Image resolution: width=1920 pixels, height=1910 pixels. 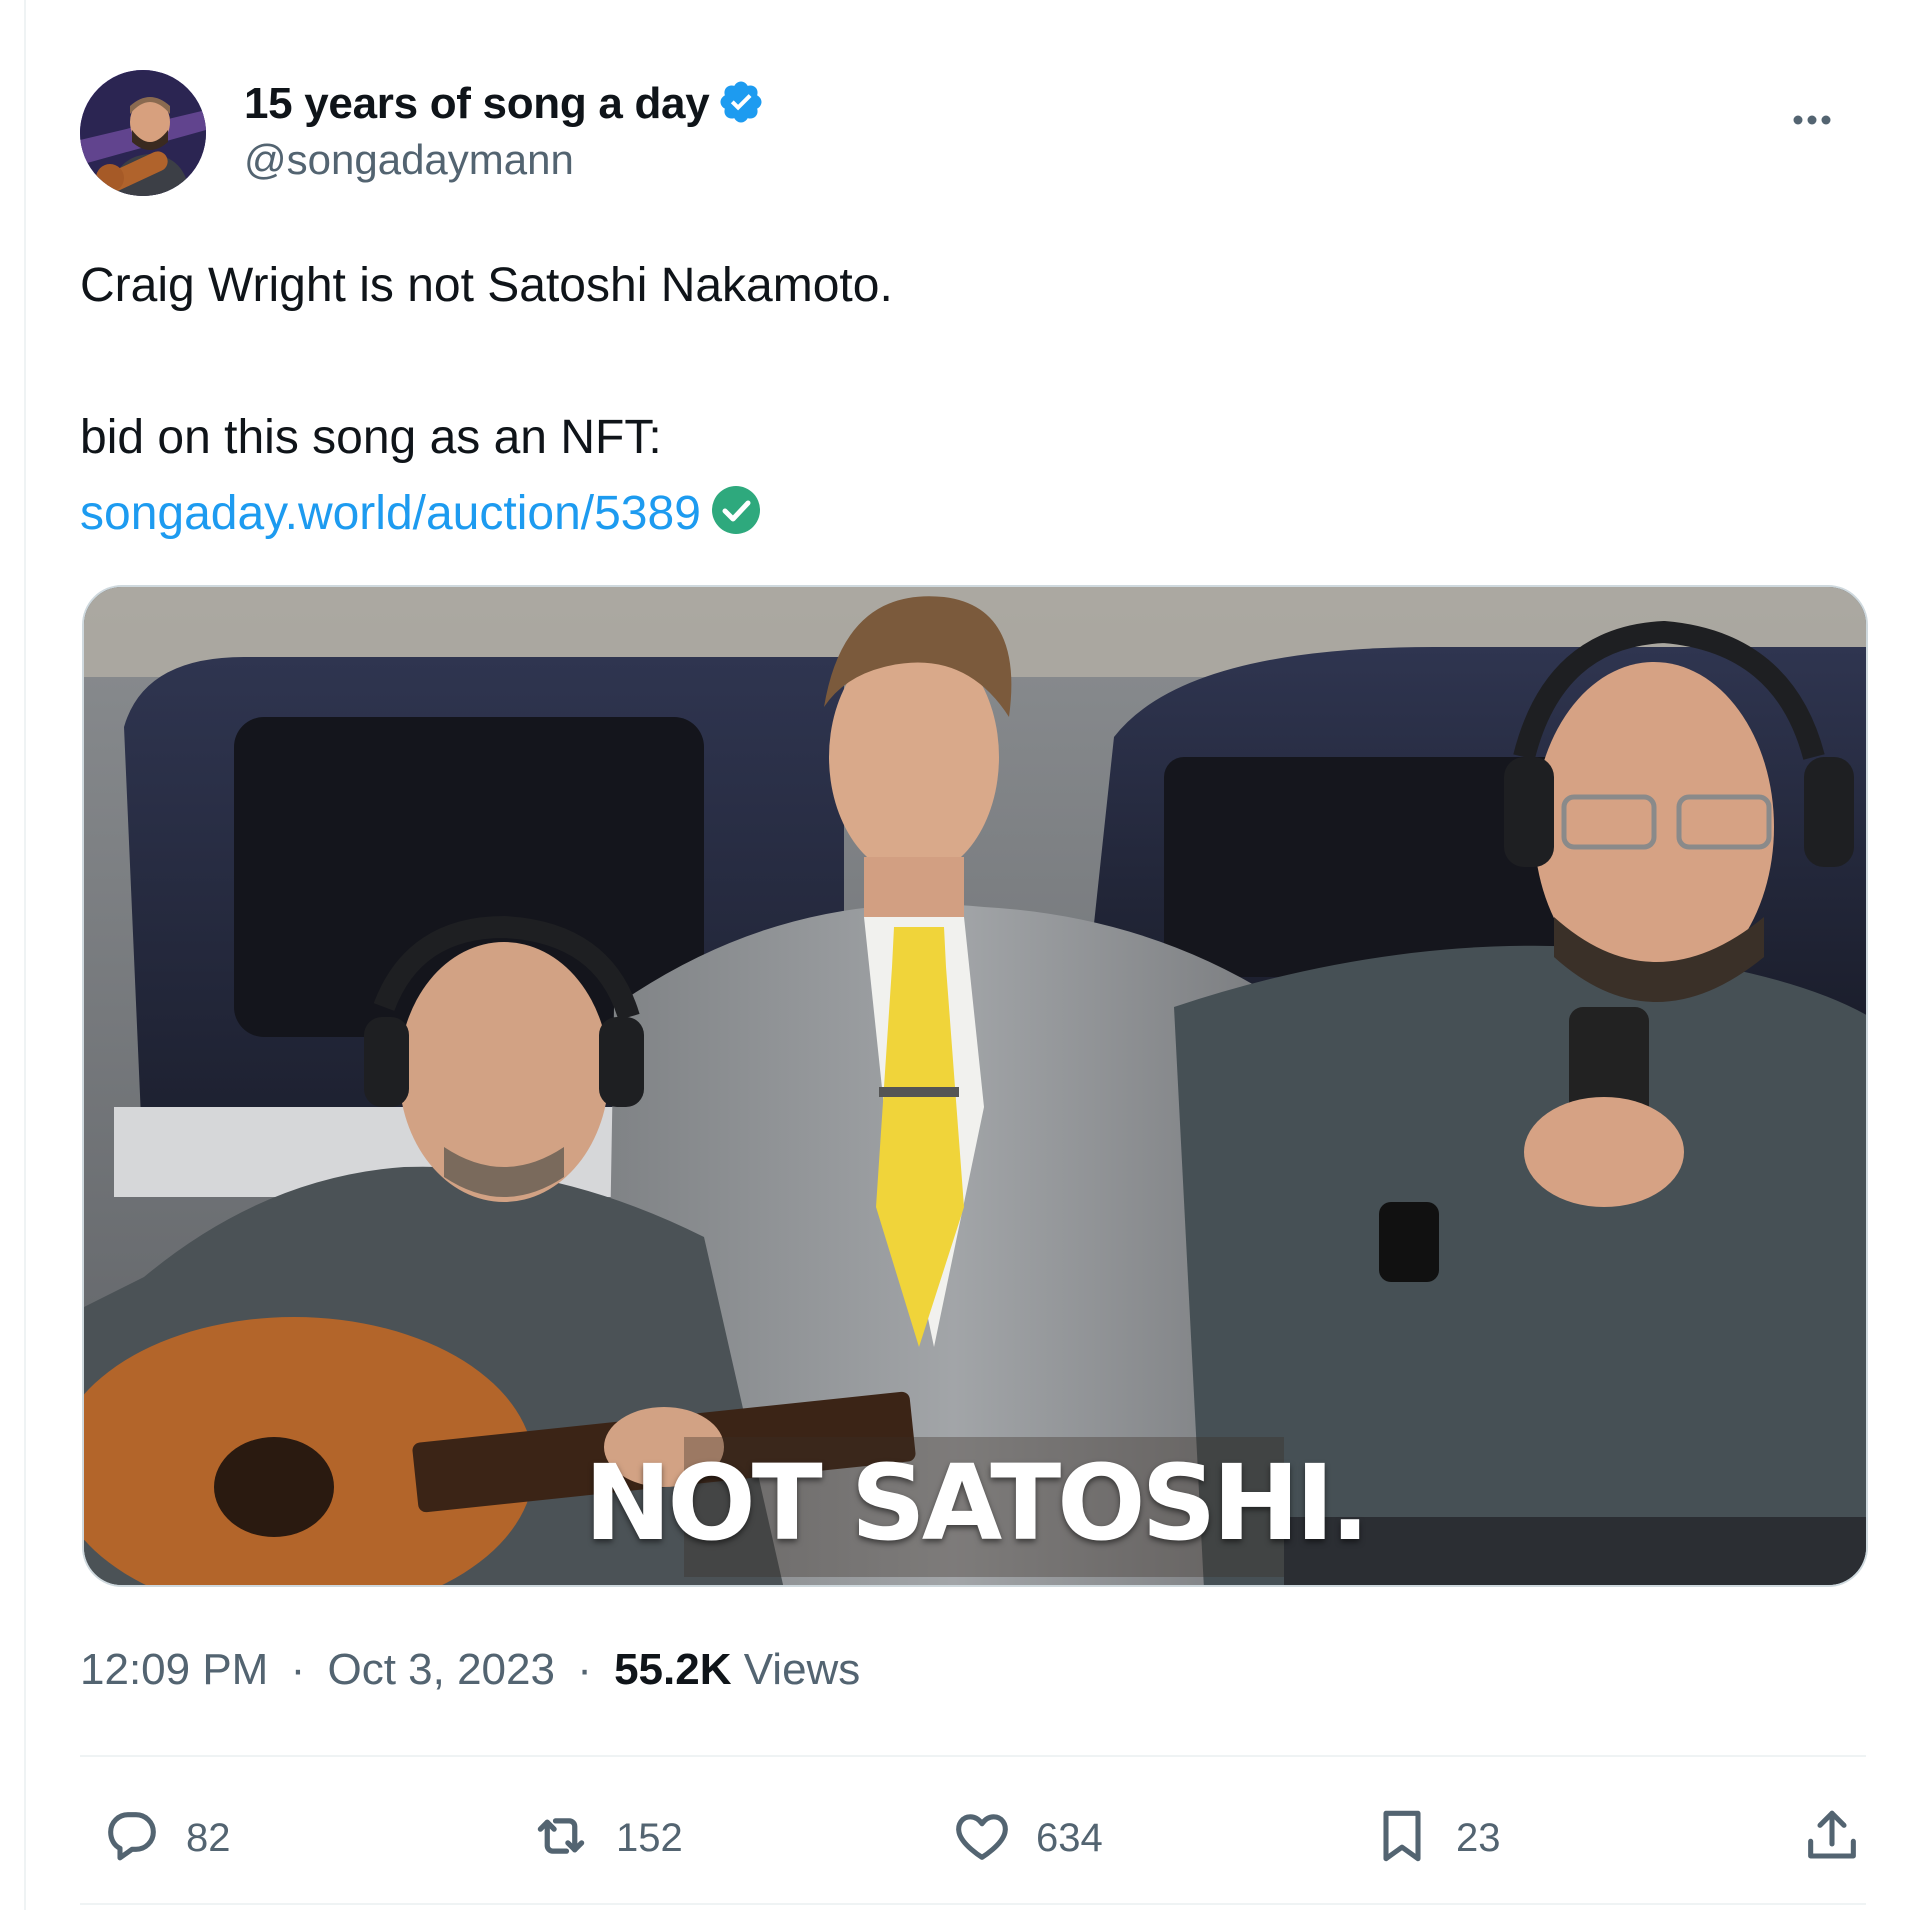 What do you see at coordinates (1069, 1837) in the screenshot?
I see `like-count: 634` at bounding box center [1069, 1837].